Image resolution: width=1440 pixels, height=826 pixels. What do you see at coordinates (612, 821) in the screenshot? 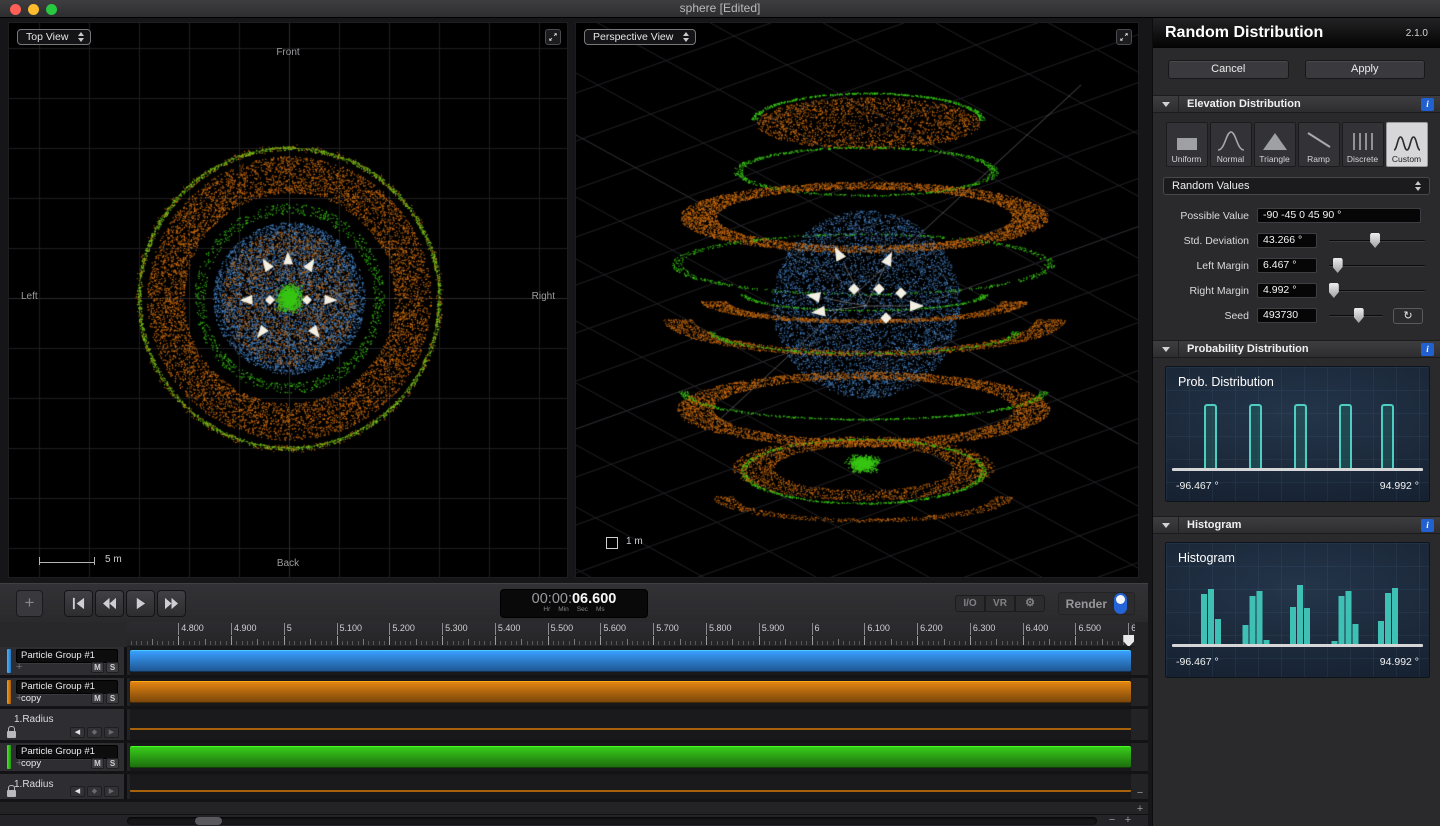
I see `horizontal-scrollbar` at bounding box center [612, 821].